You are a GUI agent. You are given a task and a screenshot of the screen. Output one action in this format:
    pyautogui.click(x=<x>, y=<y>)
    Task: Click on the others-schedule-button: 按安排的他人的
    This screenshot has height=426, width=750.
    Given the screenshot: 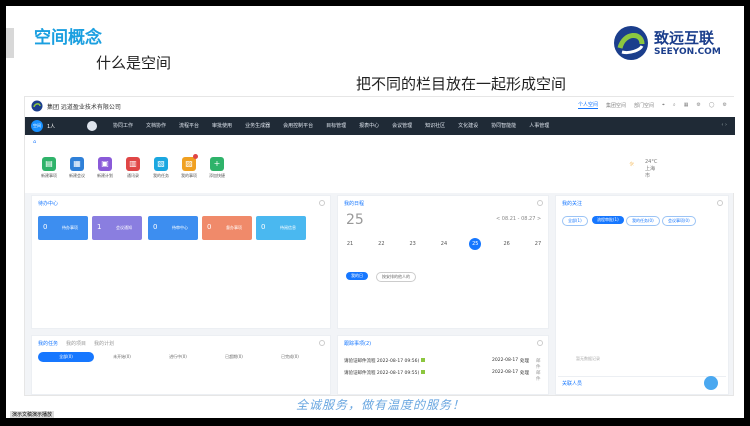 What is the action you would take?
    pyautogui.click(x=396, y=277)
    